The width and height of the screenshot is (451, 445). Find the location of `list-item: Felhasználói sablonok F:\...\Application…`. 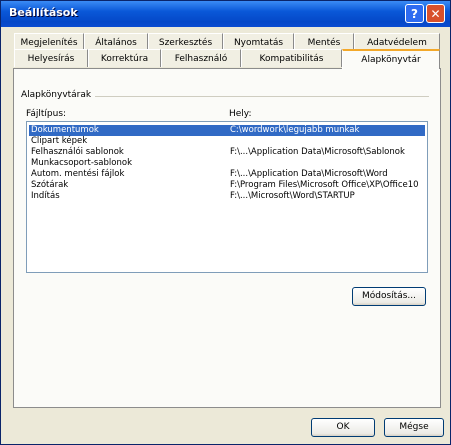

list-item: Felhasználói sablonok F:\...\Application… is located at coordinates (227, 152).